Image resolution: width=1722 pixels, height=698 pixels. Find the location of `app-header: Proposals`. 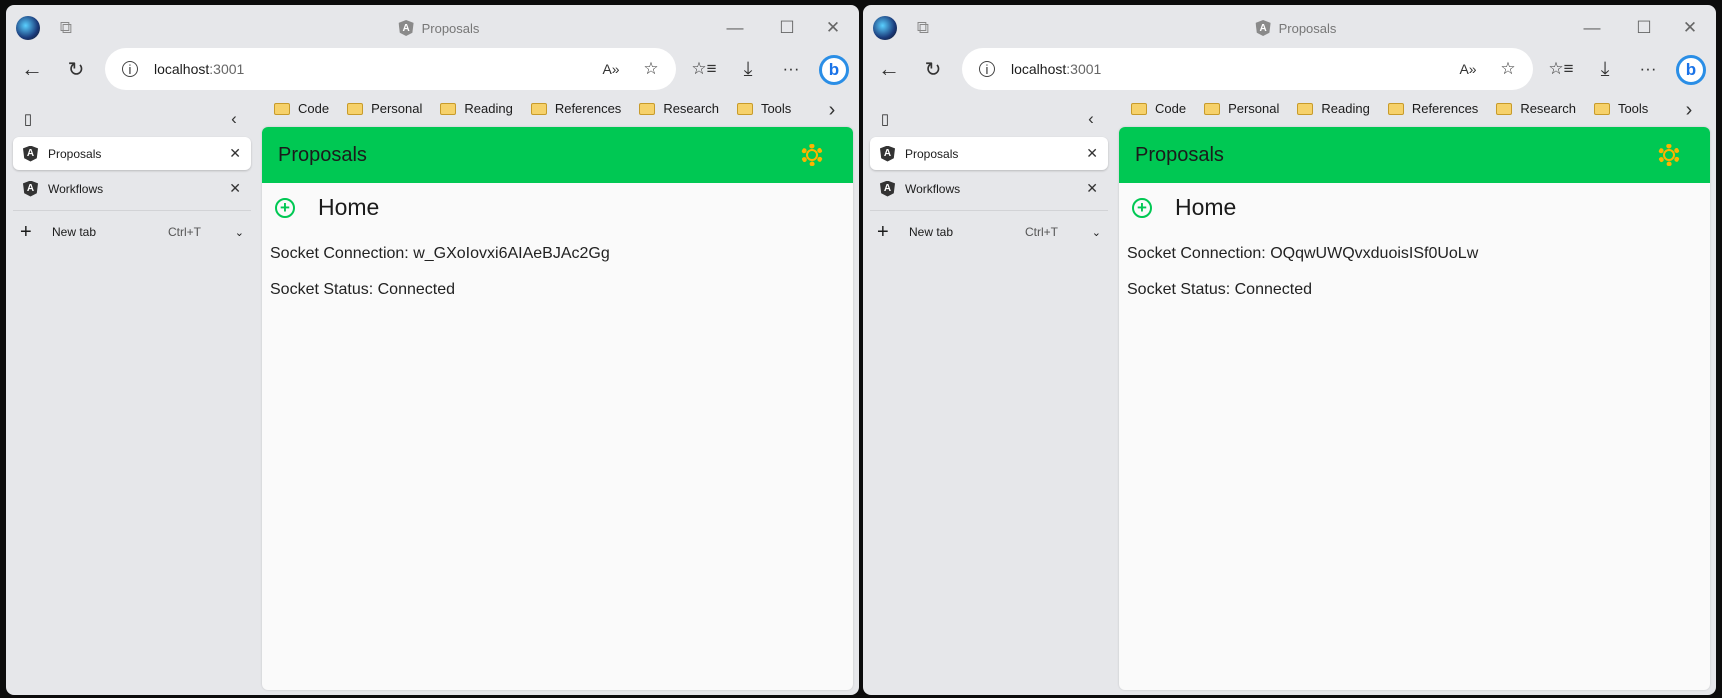

app-header: Proposals is located at coordinates (557, 155).